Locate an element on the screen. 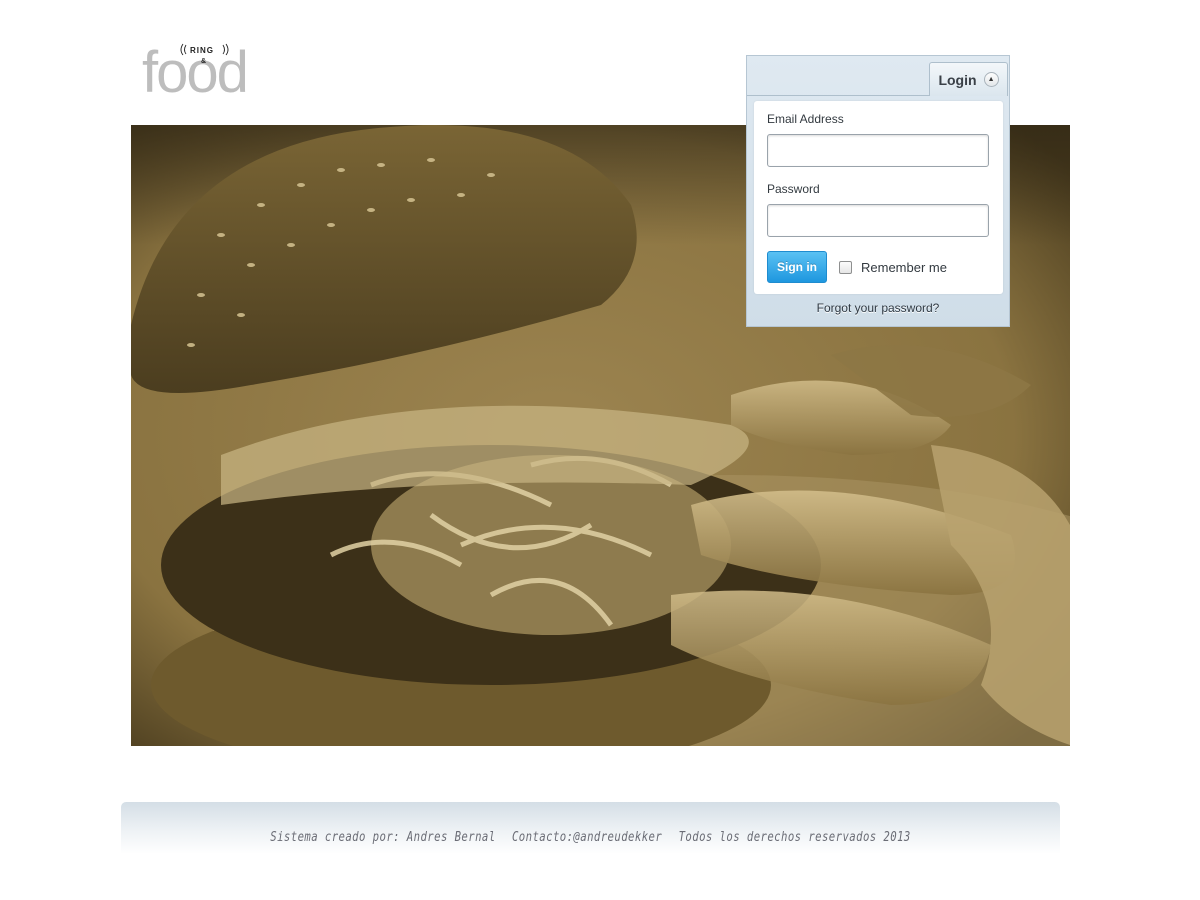 The image size is (1200, 900). login-tab: Login ▲ is located at coordinates (968, 79).